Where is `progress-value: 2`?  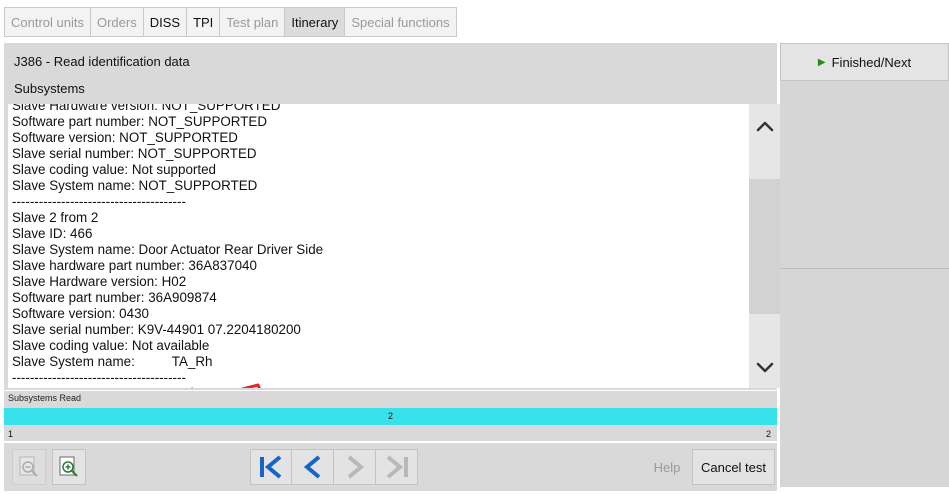 progress-value: 2 is located at coordinates (390, 416).